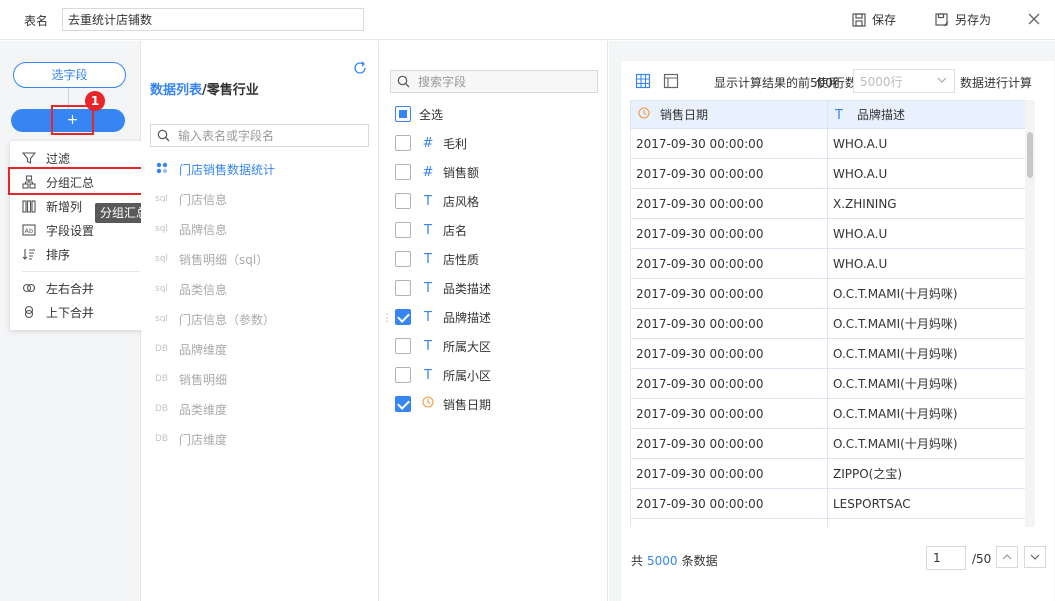 Image resolution: width=1055 pixels, height=601 pixels. Describe the element at coordinates (80, 312) in the screenshot. I see `menu-item-up-down-merge: 上下合并` at that location.